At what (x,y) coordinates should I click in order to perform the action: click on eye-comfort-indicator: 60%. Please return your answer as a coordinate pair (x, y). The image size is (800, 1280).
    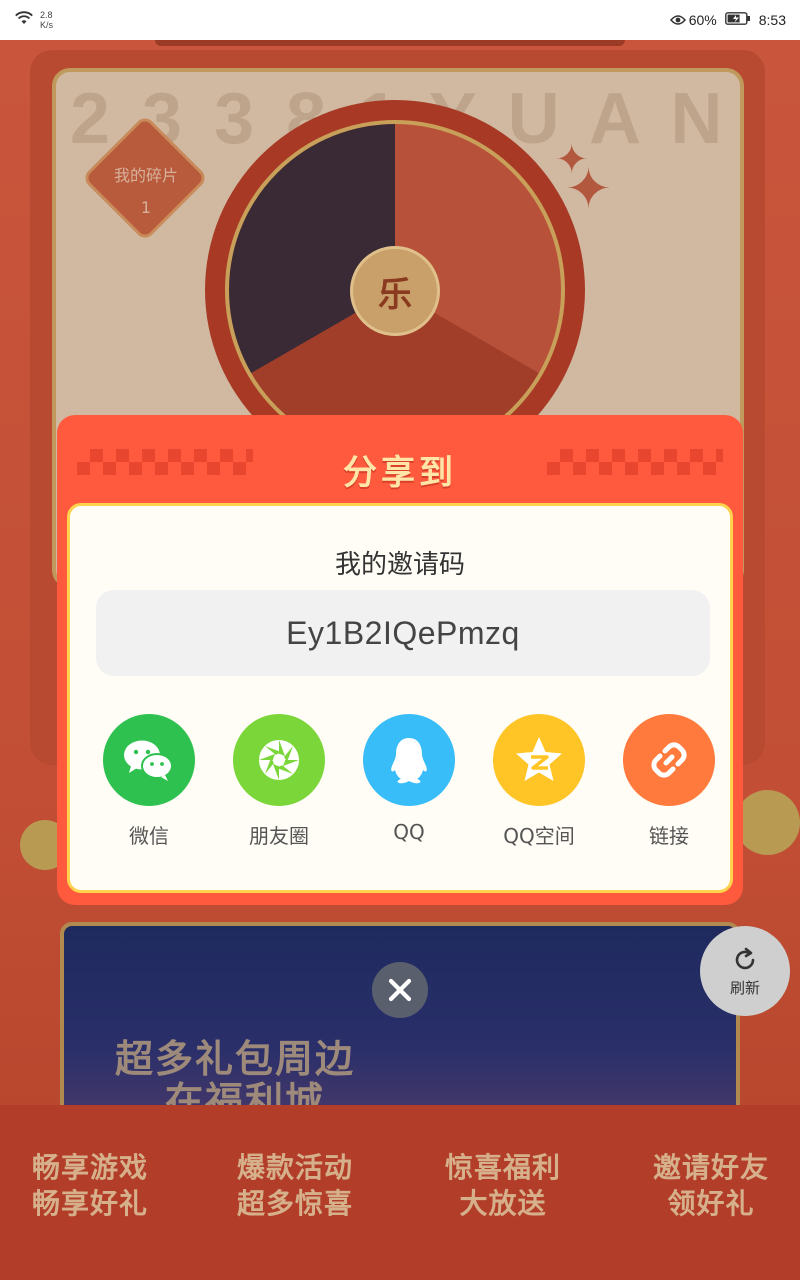
    Looking at the image, I should click on (693, 20).